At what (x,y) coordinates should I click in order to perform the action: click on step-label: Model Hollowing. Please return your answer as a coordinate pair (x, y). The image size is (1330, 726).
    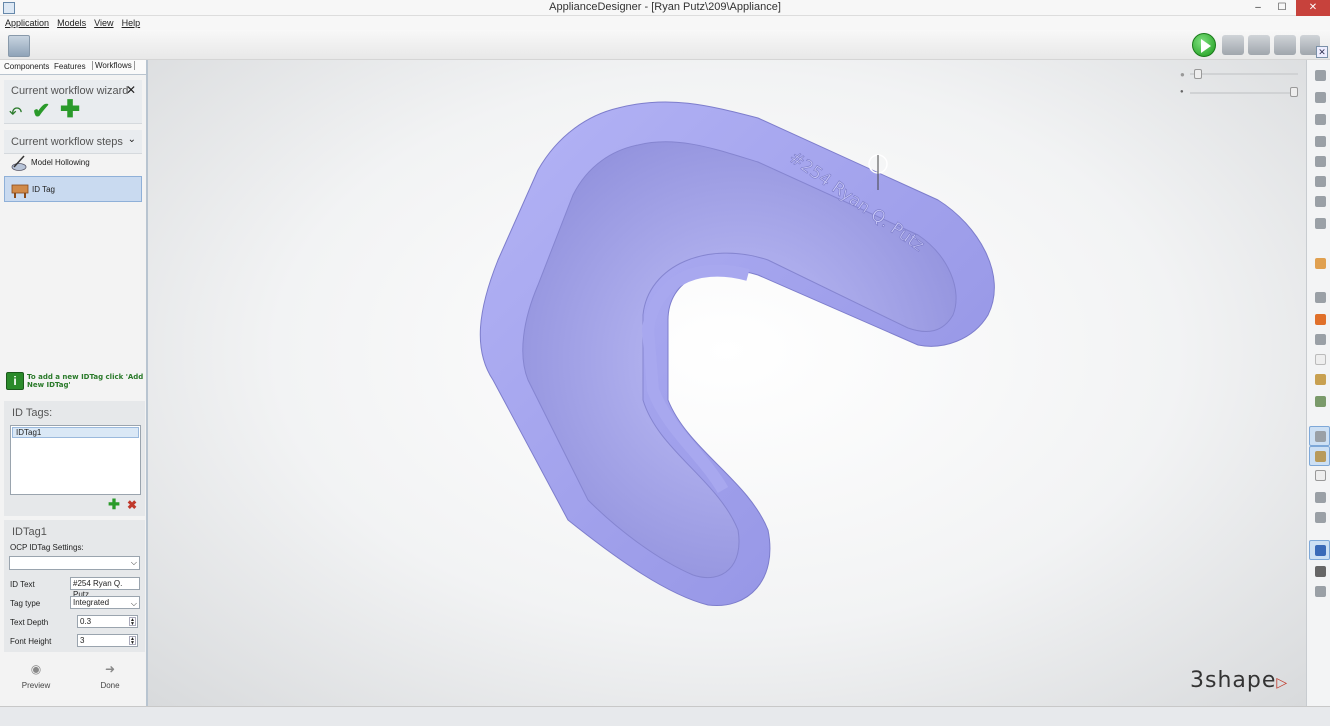
    Looking at the image, I should click on (60, 162).